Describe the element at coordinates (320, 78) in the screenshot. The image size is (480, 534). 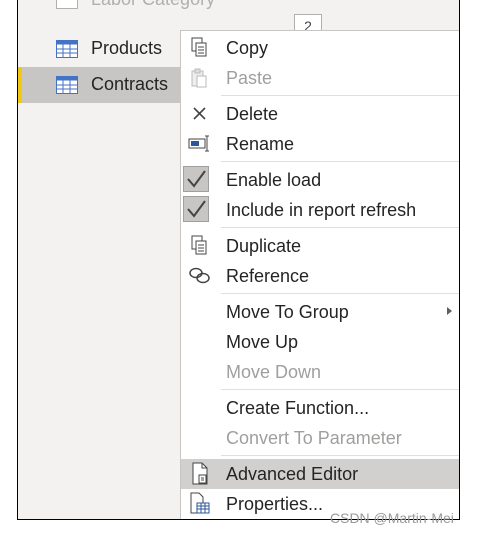
I see `menu-item-paste: Paste` at that location.